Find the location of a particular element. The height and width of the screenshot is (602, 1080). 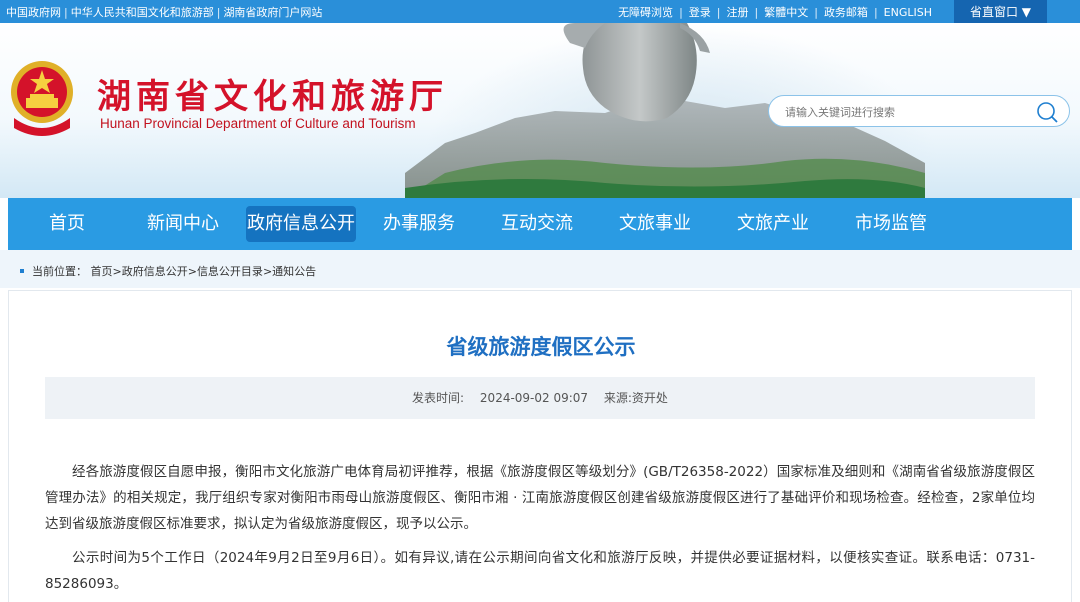

breadcrumb-notices: 通知公告 is located at coordinates (294, 271).